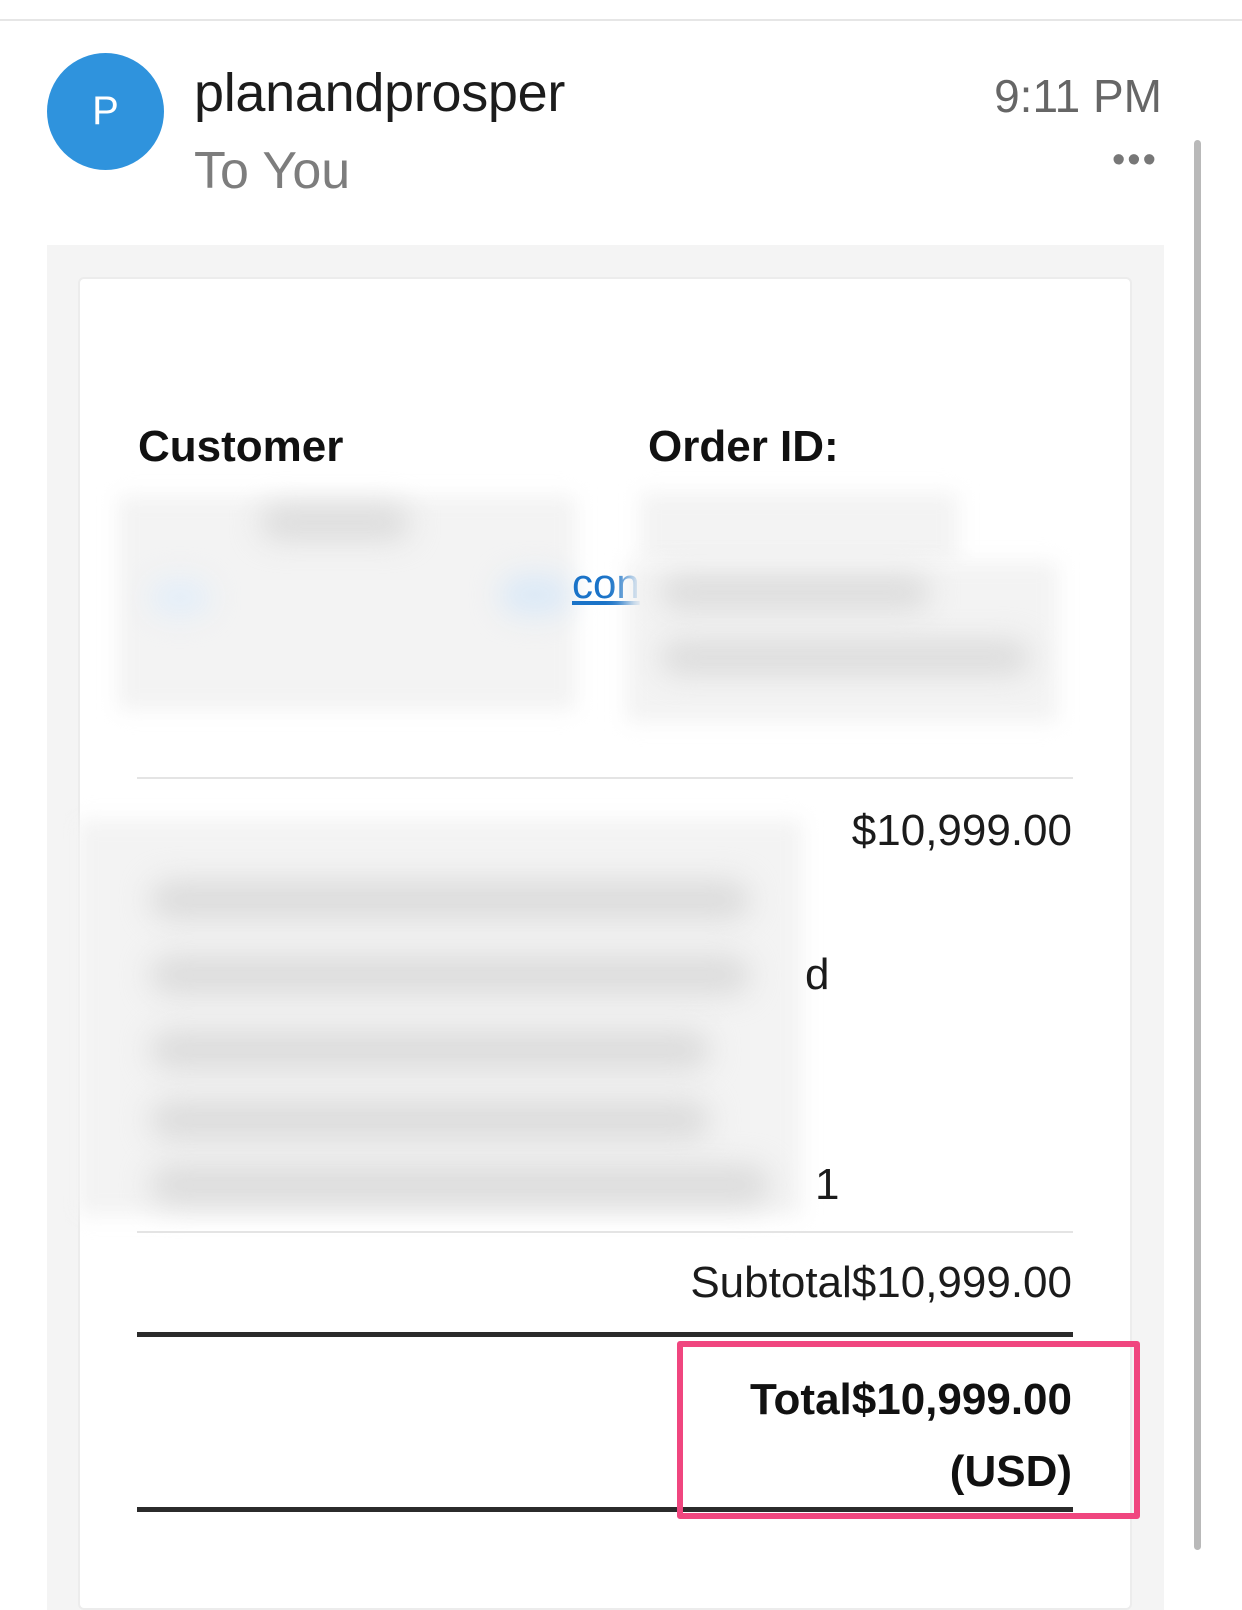 Image resolution: width=1242 pixels, height=1610 pixels. What do you see at coordinates (1078, 96) in the screenshot?
I see `message-time: 9:11 PM` at bounding box center [1078, 96].